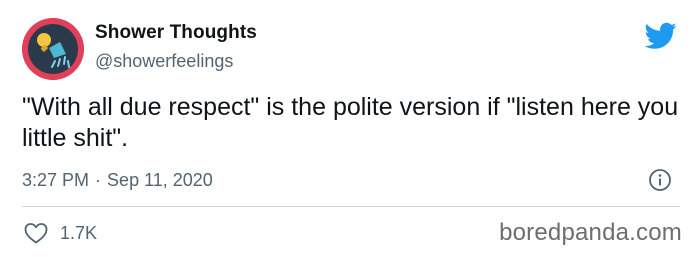  Describe the element at coordinates (36, 233) in the screenshot. I see `heart-icon` at that location.